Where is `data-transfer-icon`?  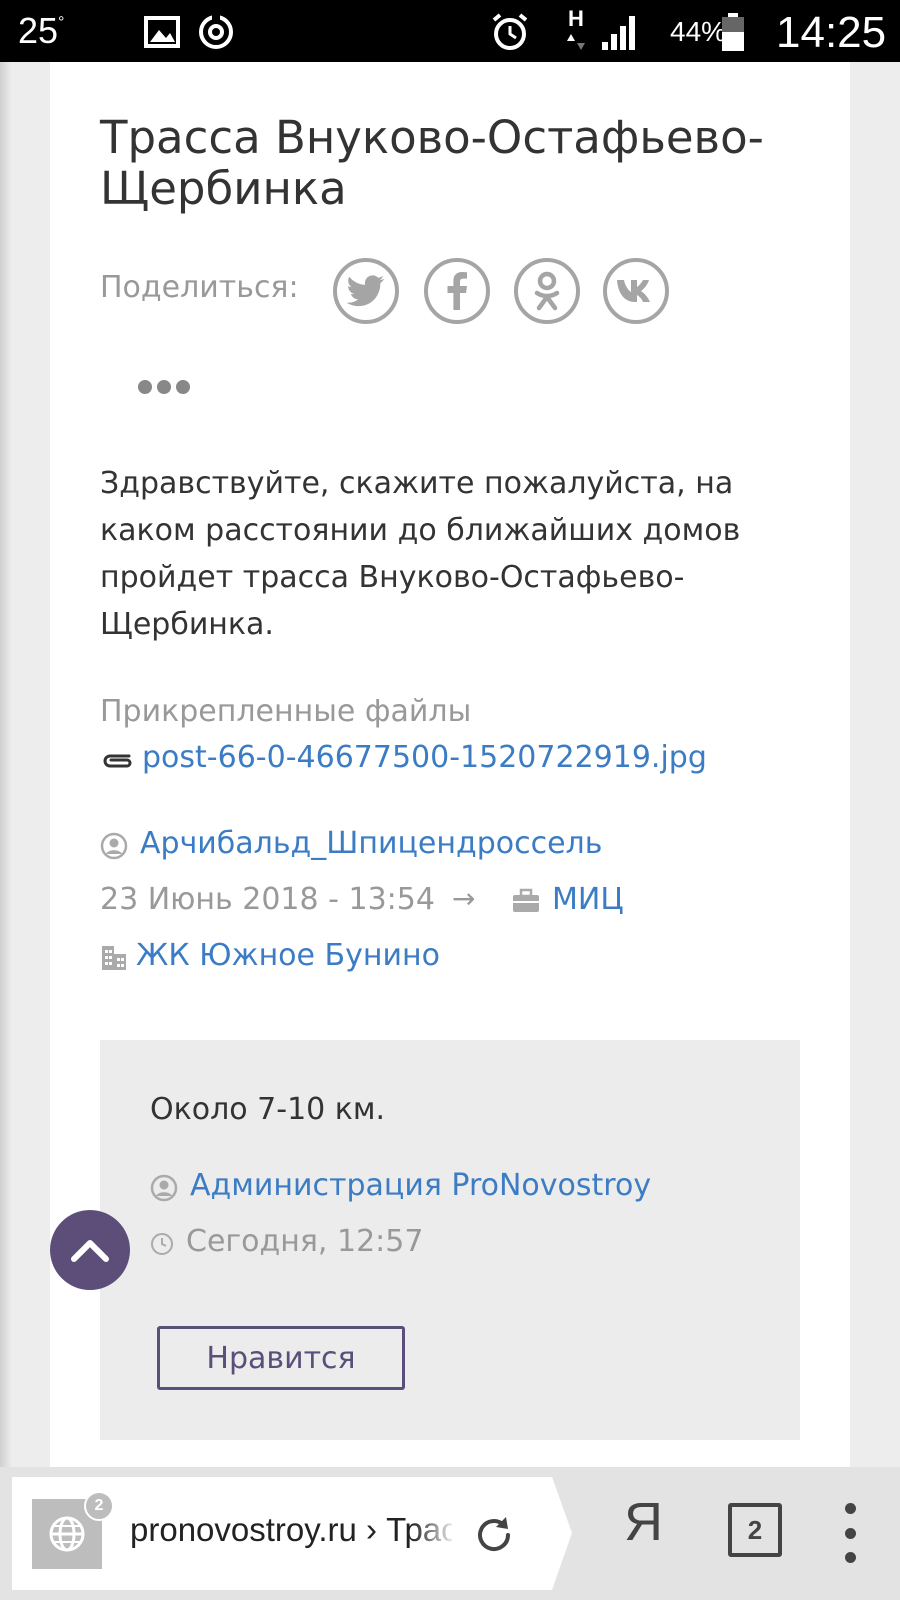 data-transfer-icon is located at coordinates (576, 42).